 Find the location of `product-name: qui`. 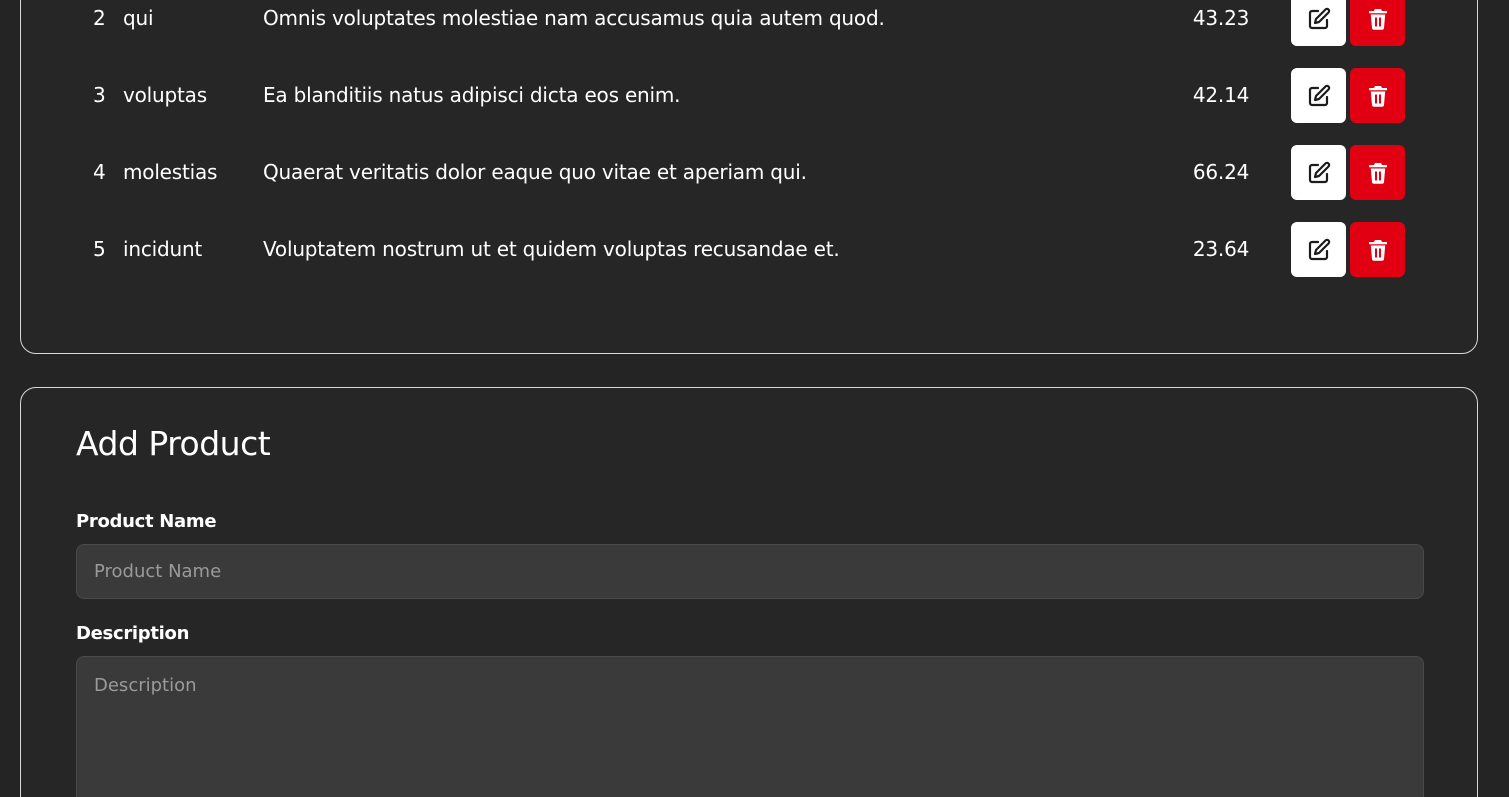

product-name: qui is located at coordinates (138, 18).